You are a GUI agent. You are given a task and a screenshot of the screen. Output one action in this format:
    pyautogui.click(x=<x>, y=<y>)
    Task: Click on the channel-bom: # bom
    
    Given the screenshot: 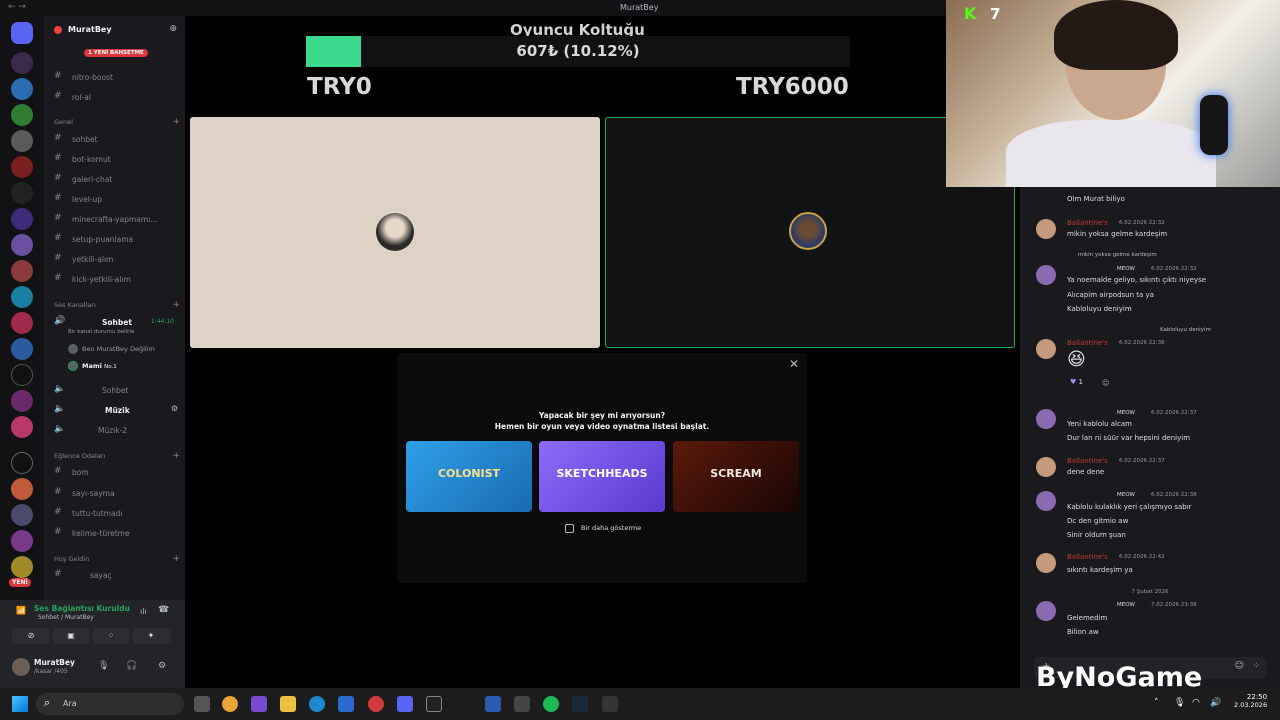 What is the action you would take?
    pyautogui.click(x=116, y=472)
    